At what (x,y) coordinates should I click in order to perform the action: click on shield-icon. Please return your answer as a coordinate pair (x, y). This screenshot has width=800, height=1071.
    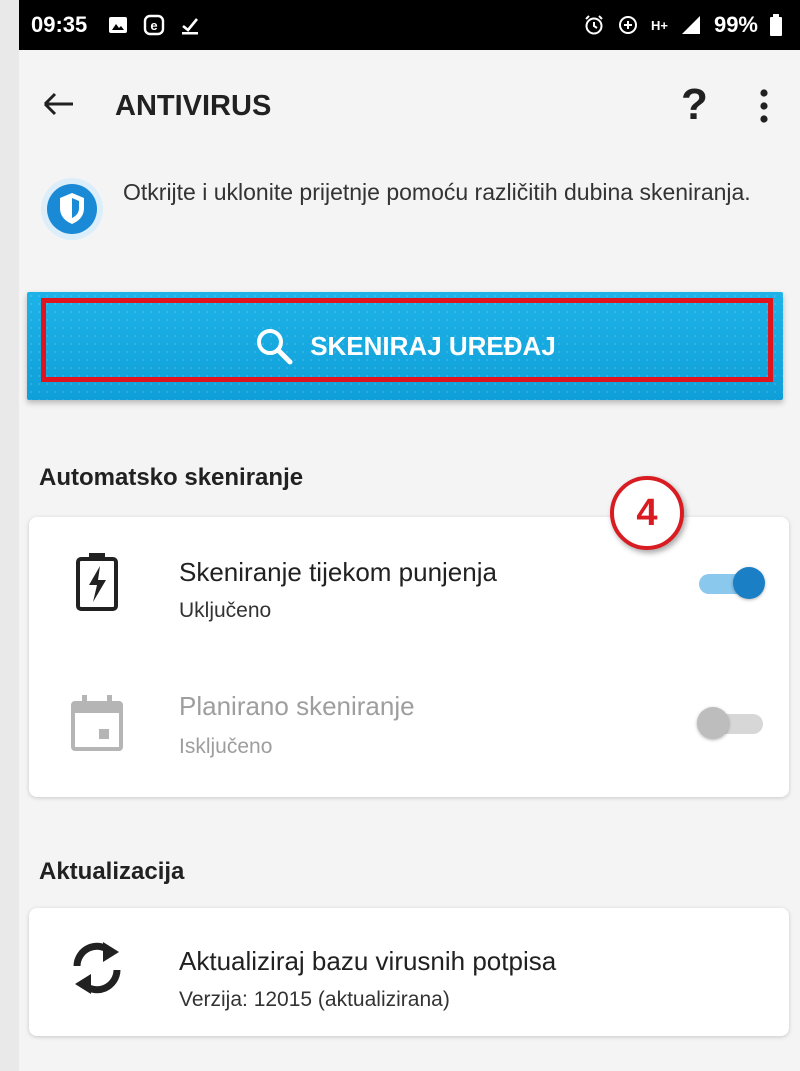
    Looking at the image, I should click on (72, 209).